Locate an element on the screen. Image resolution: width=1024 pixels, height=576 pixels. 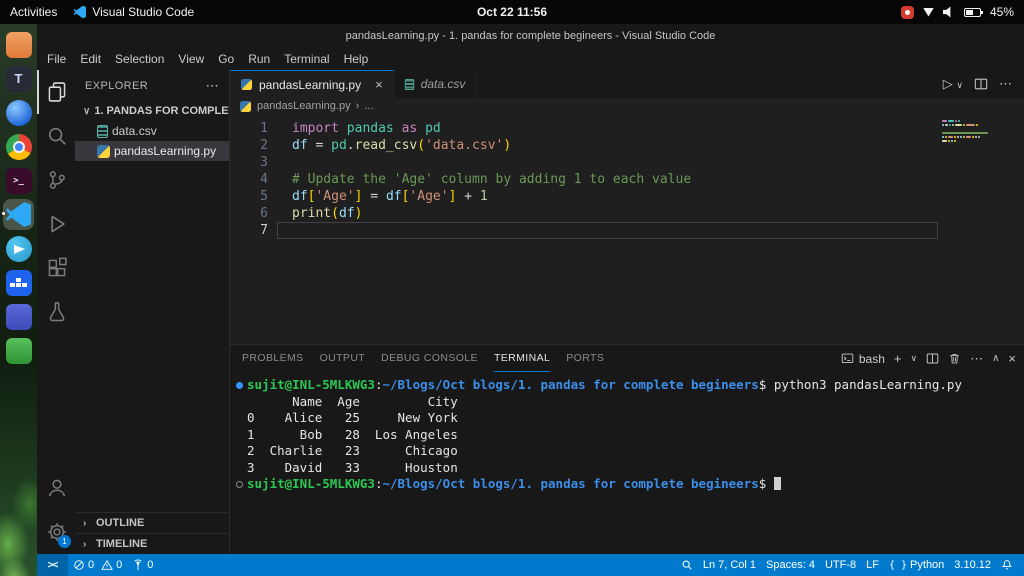
volume-icon is located at coordinates (946, 12).